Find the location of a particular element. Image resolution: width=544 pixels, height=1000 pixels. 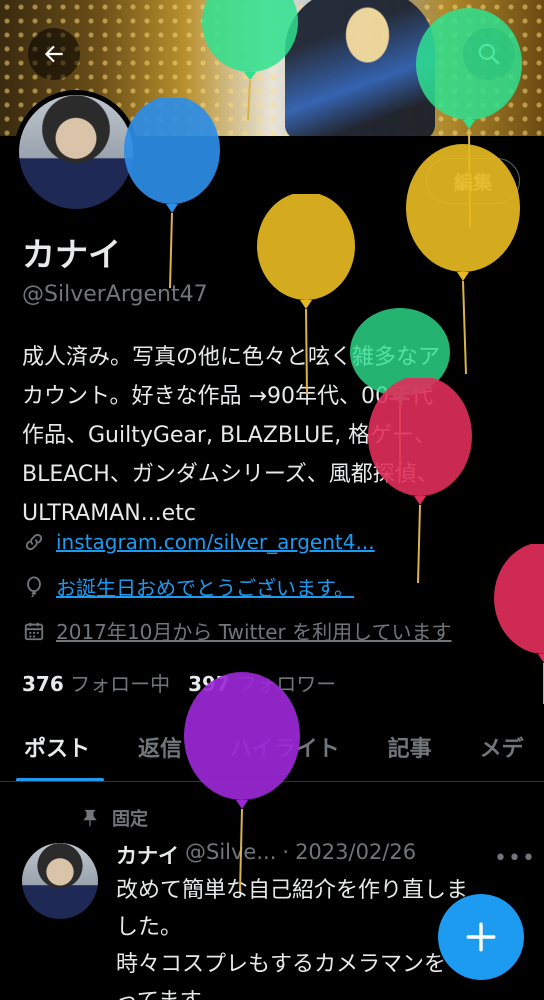

plus-icon is located at coordinates (481, 937).